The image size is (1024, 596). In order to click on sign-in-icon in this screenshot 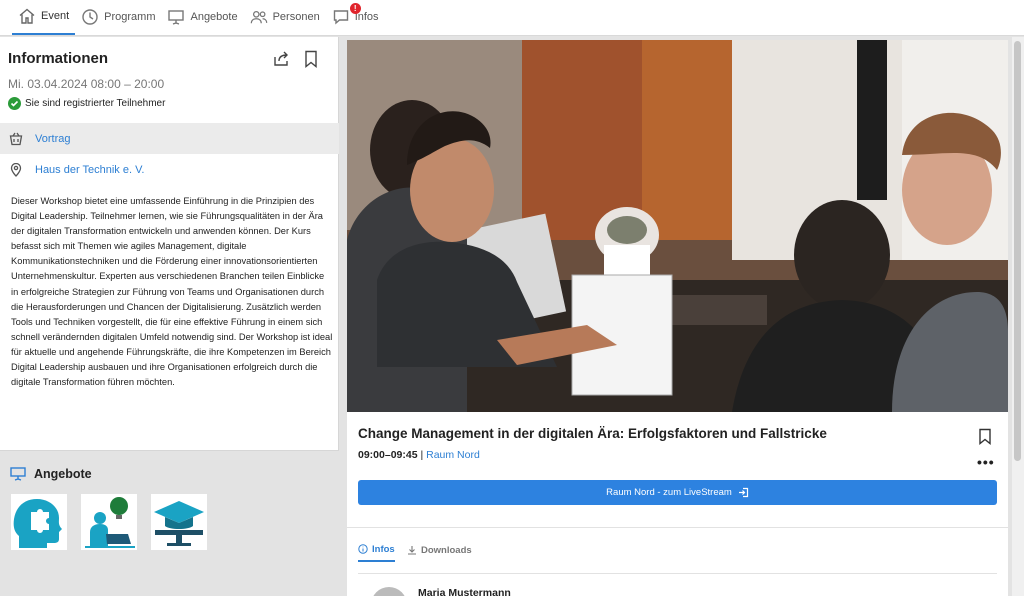, I will do `click(743, 492)`.